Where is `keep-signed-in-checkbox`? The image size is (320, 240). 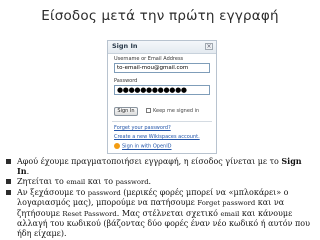
keep-signed-in-checkbox is located at coordinates (148, 110).